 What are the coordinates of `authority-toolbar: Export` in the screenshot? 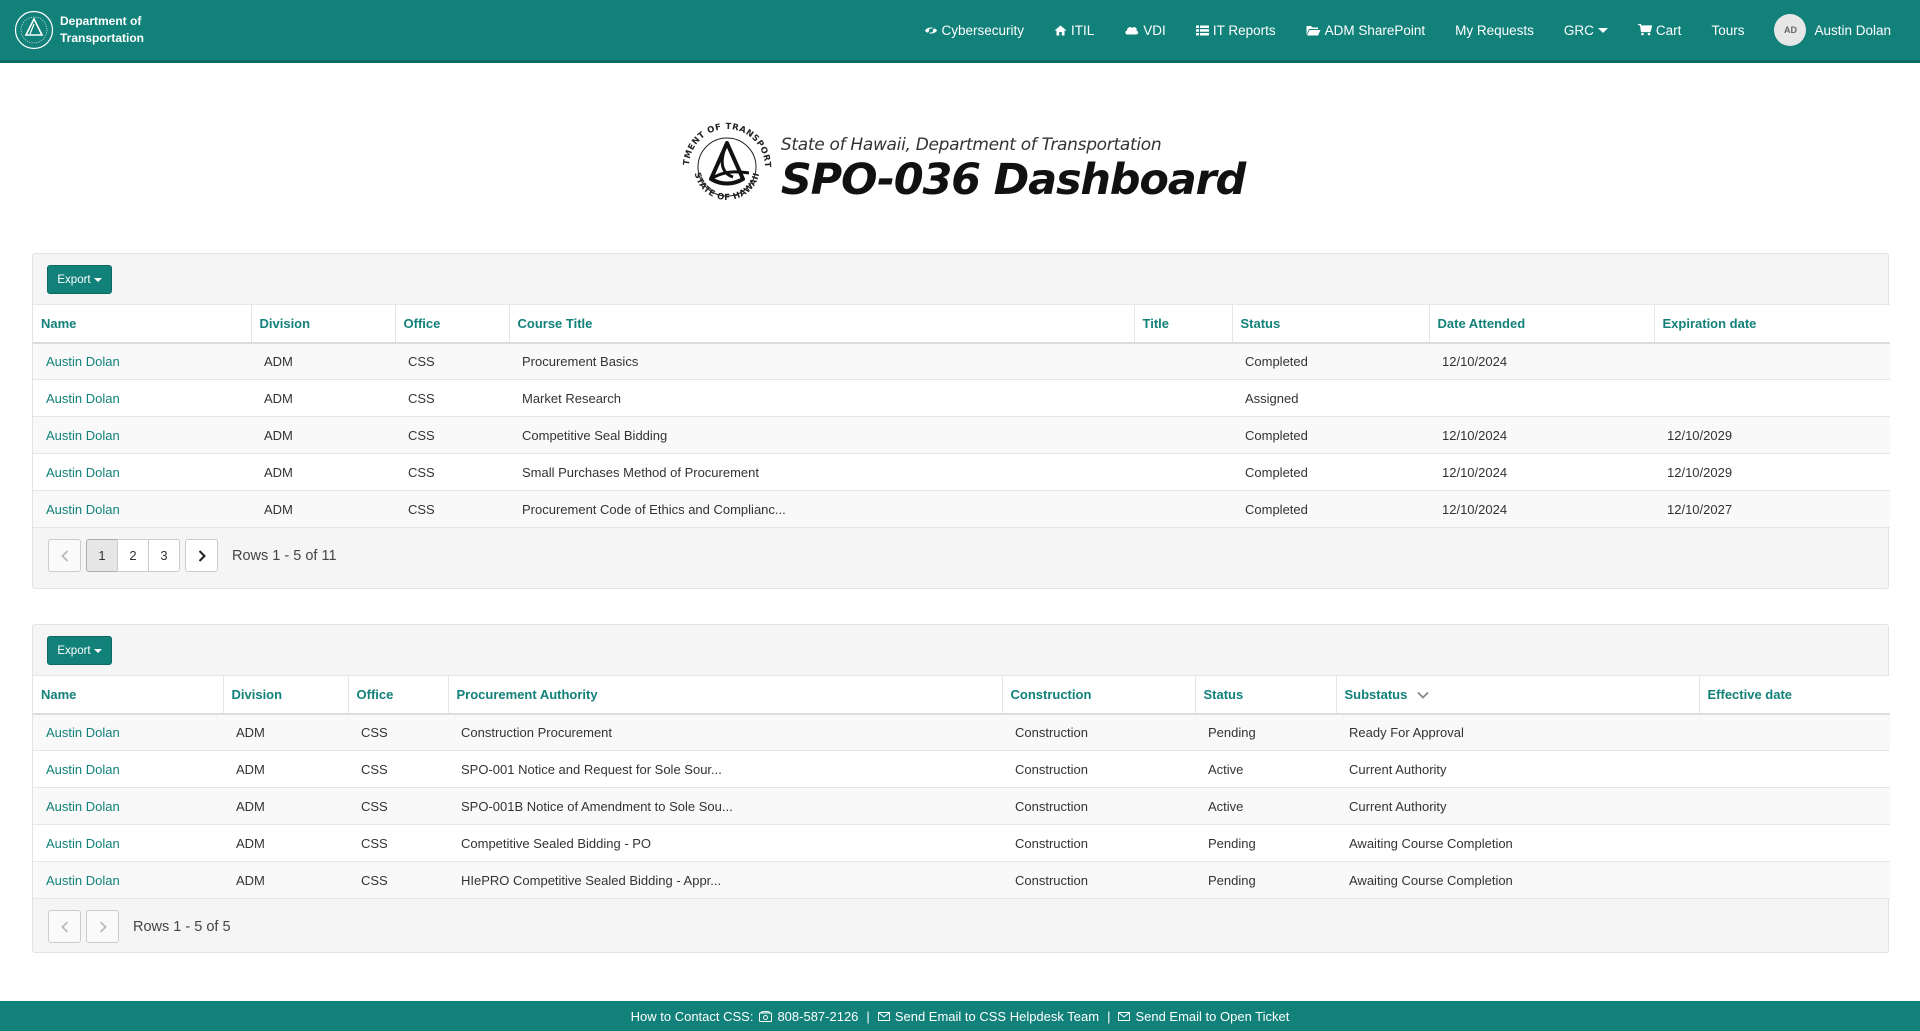 It's located at (960, 650).